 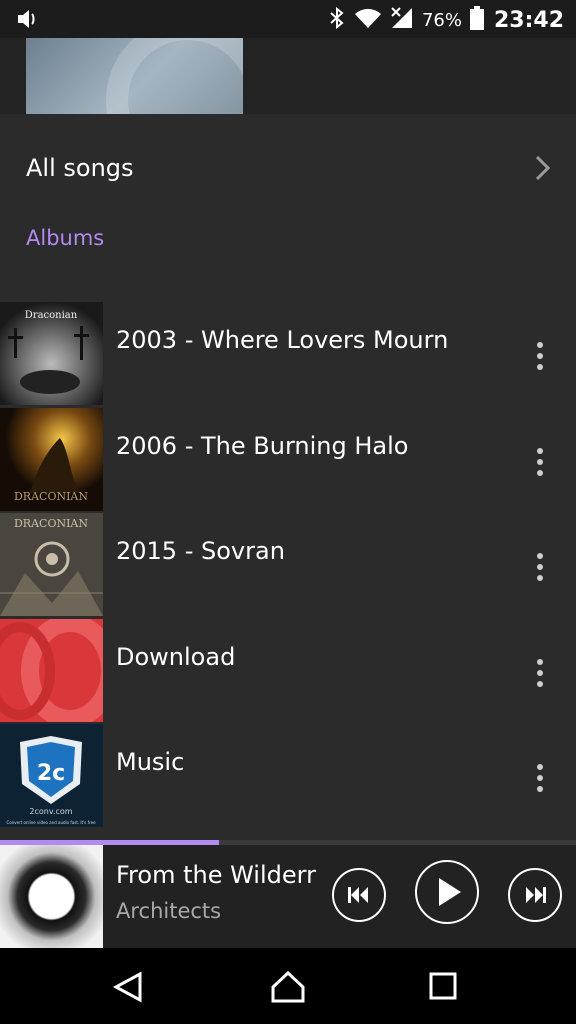 I want to click on home-icon, so click(x=288, y=989).